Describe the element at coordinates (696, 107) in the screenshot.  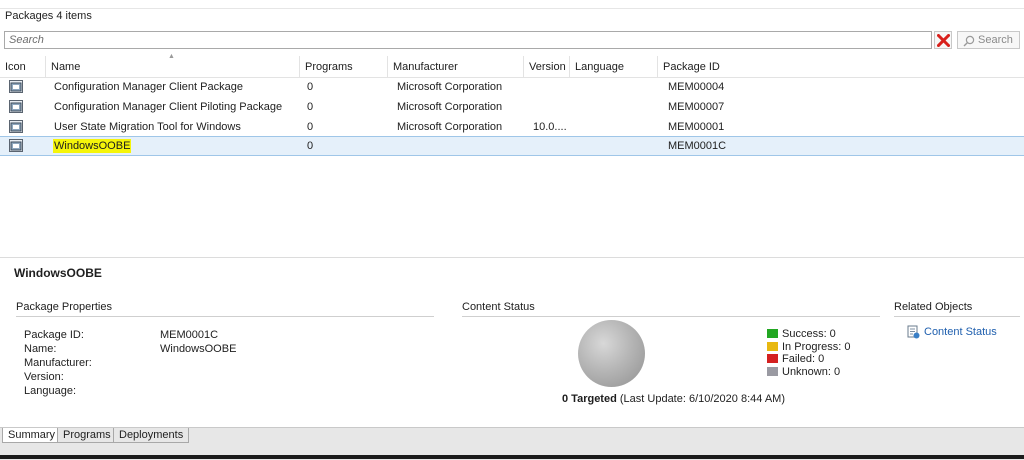
I see `cell-package-id: MEM00007` at that location.